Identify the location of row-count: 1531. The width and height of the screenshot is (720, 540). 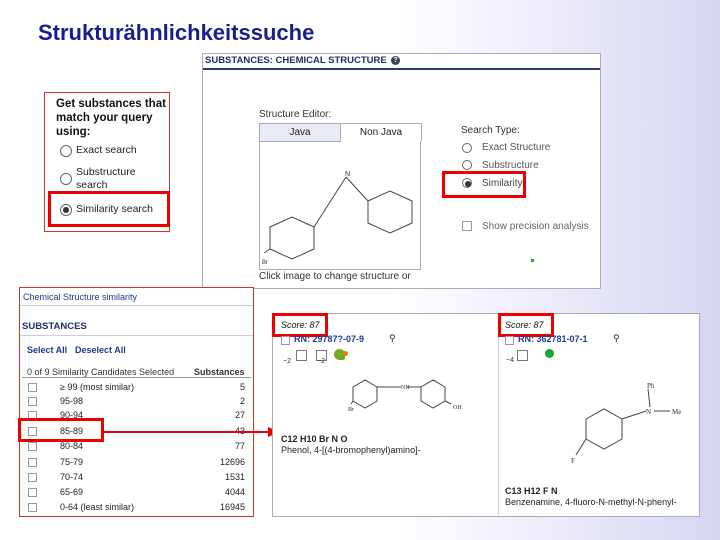
(234, 477).